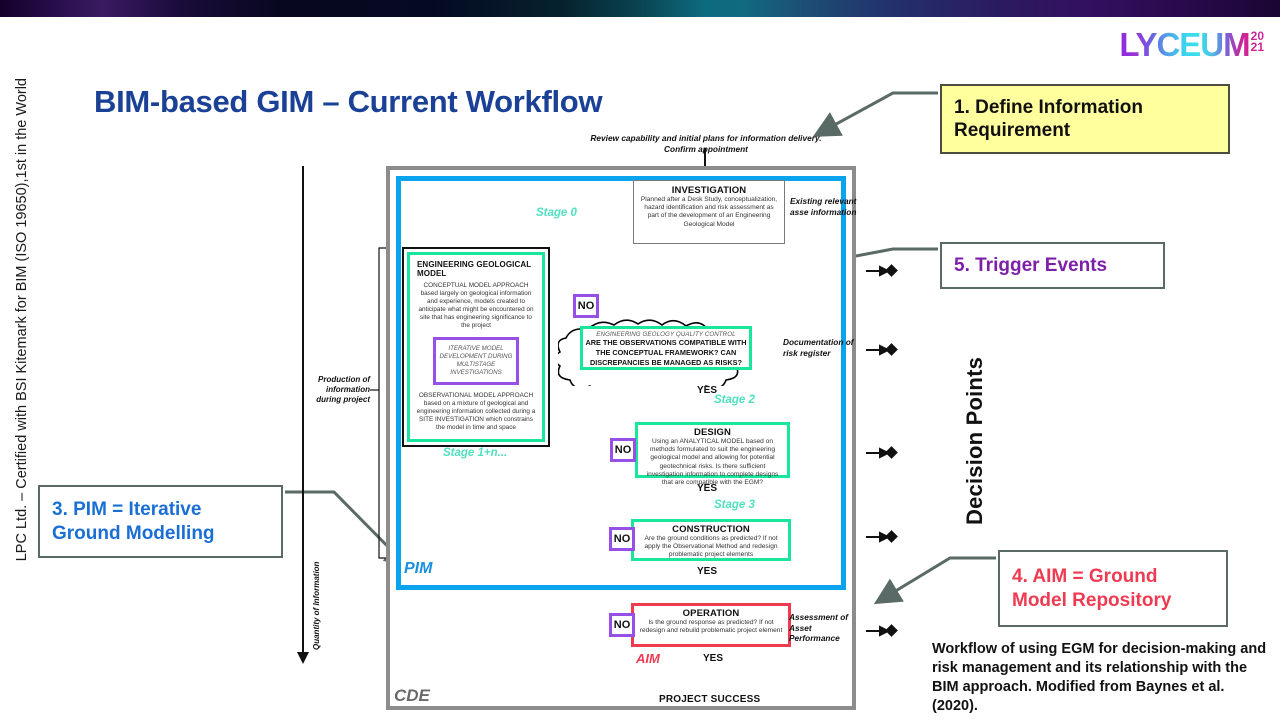 The height and width of the screenshot is (720, 1280). I want to click on node-construction-heading: CONSTRUCTION, so click(711, 529).